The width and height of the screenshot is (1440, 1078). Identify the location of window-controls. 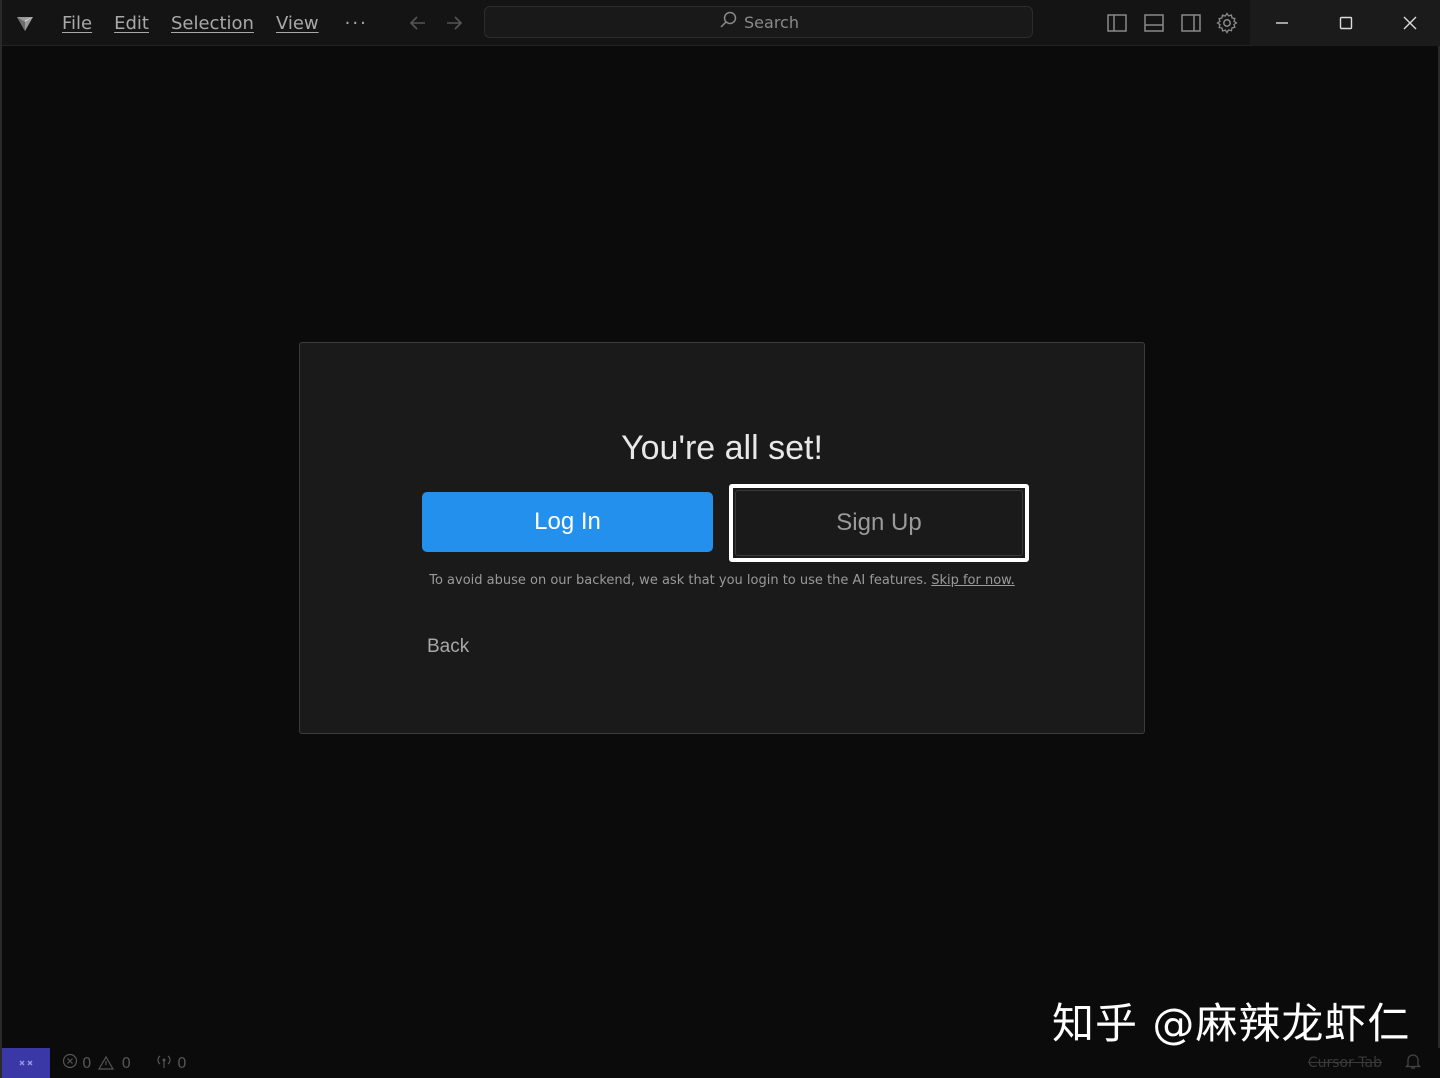
(1345, 23).